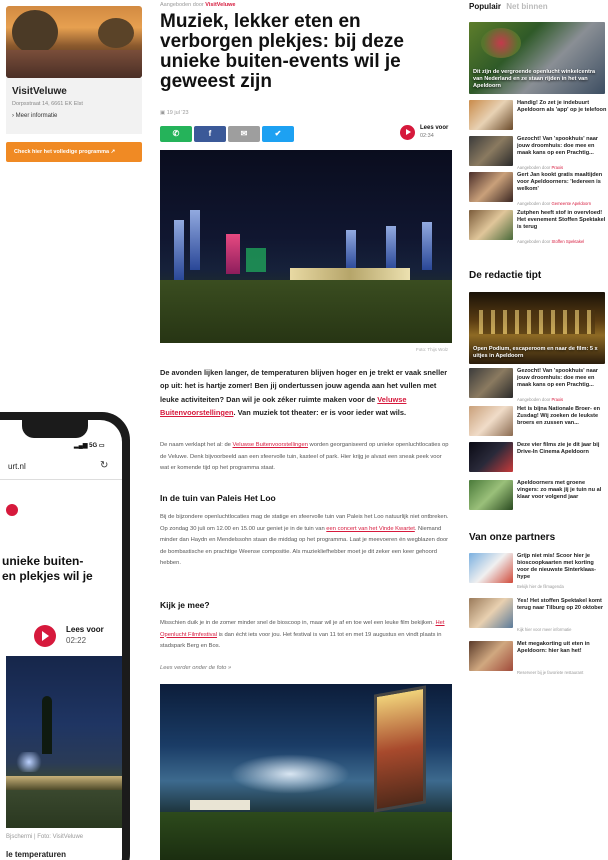 The width and height of the screenshot is (608, 860). I want to click on reload-icon: ↻, so click(104, 465).